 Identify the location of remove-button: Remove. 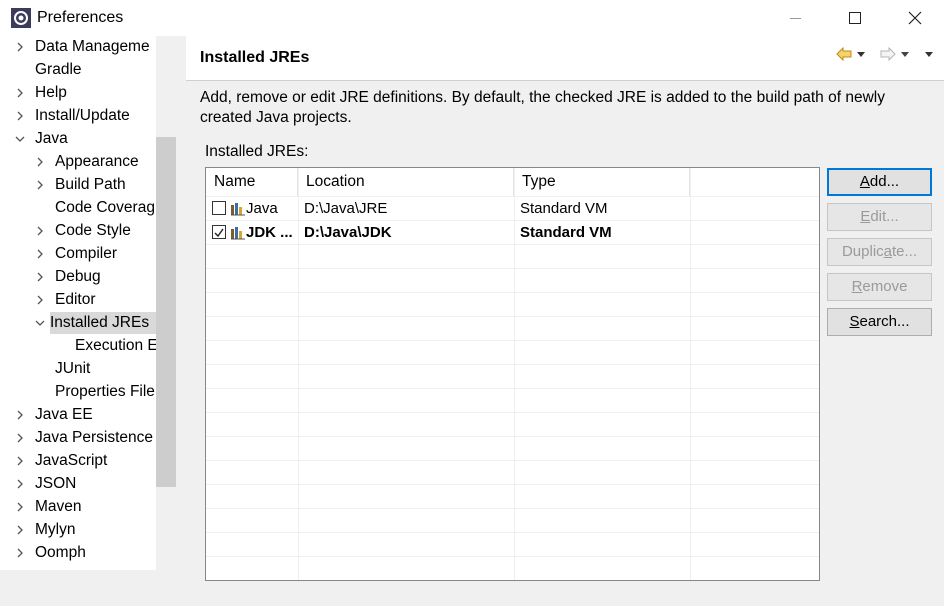
(879, 287).